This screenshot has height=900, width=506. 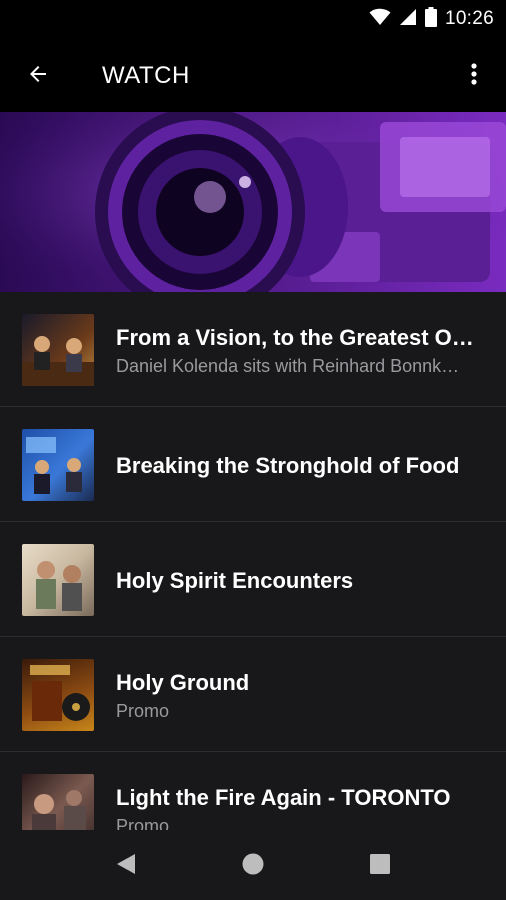 What do you see at coordinates (288, 465) in the screenshot?
I see `video-title: Breaking the Stronghold of Food` at bounding box center [288, 465].